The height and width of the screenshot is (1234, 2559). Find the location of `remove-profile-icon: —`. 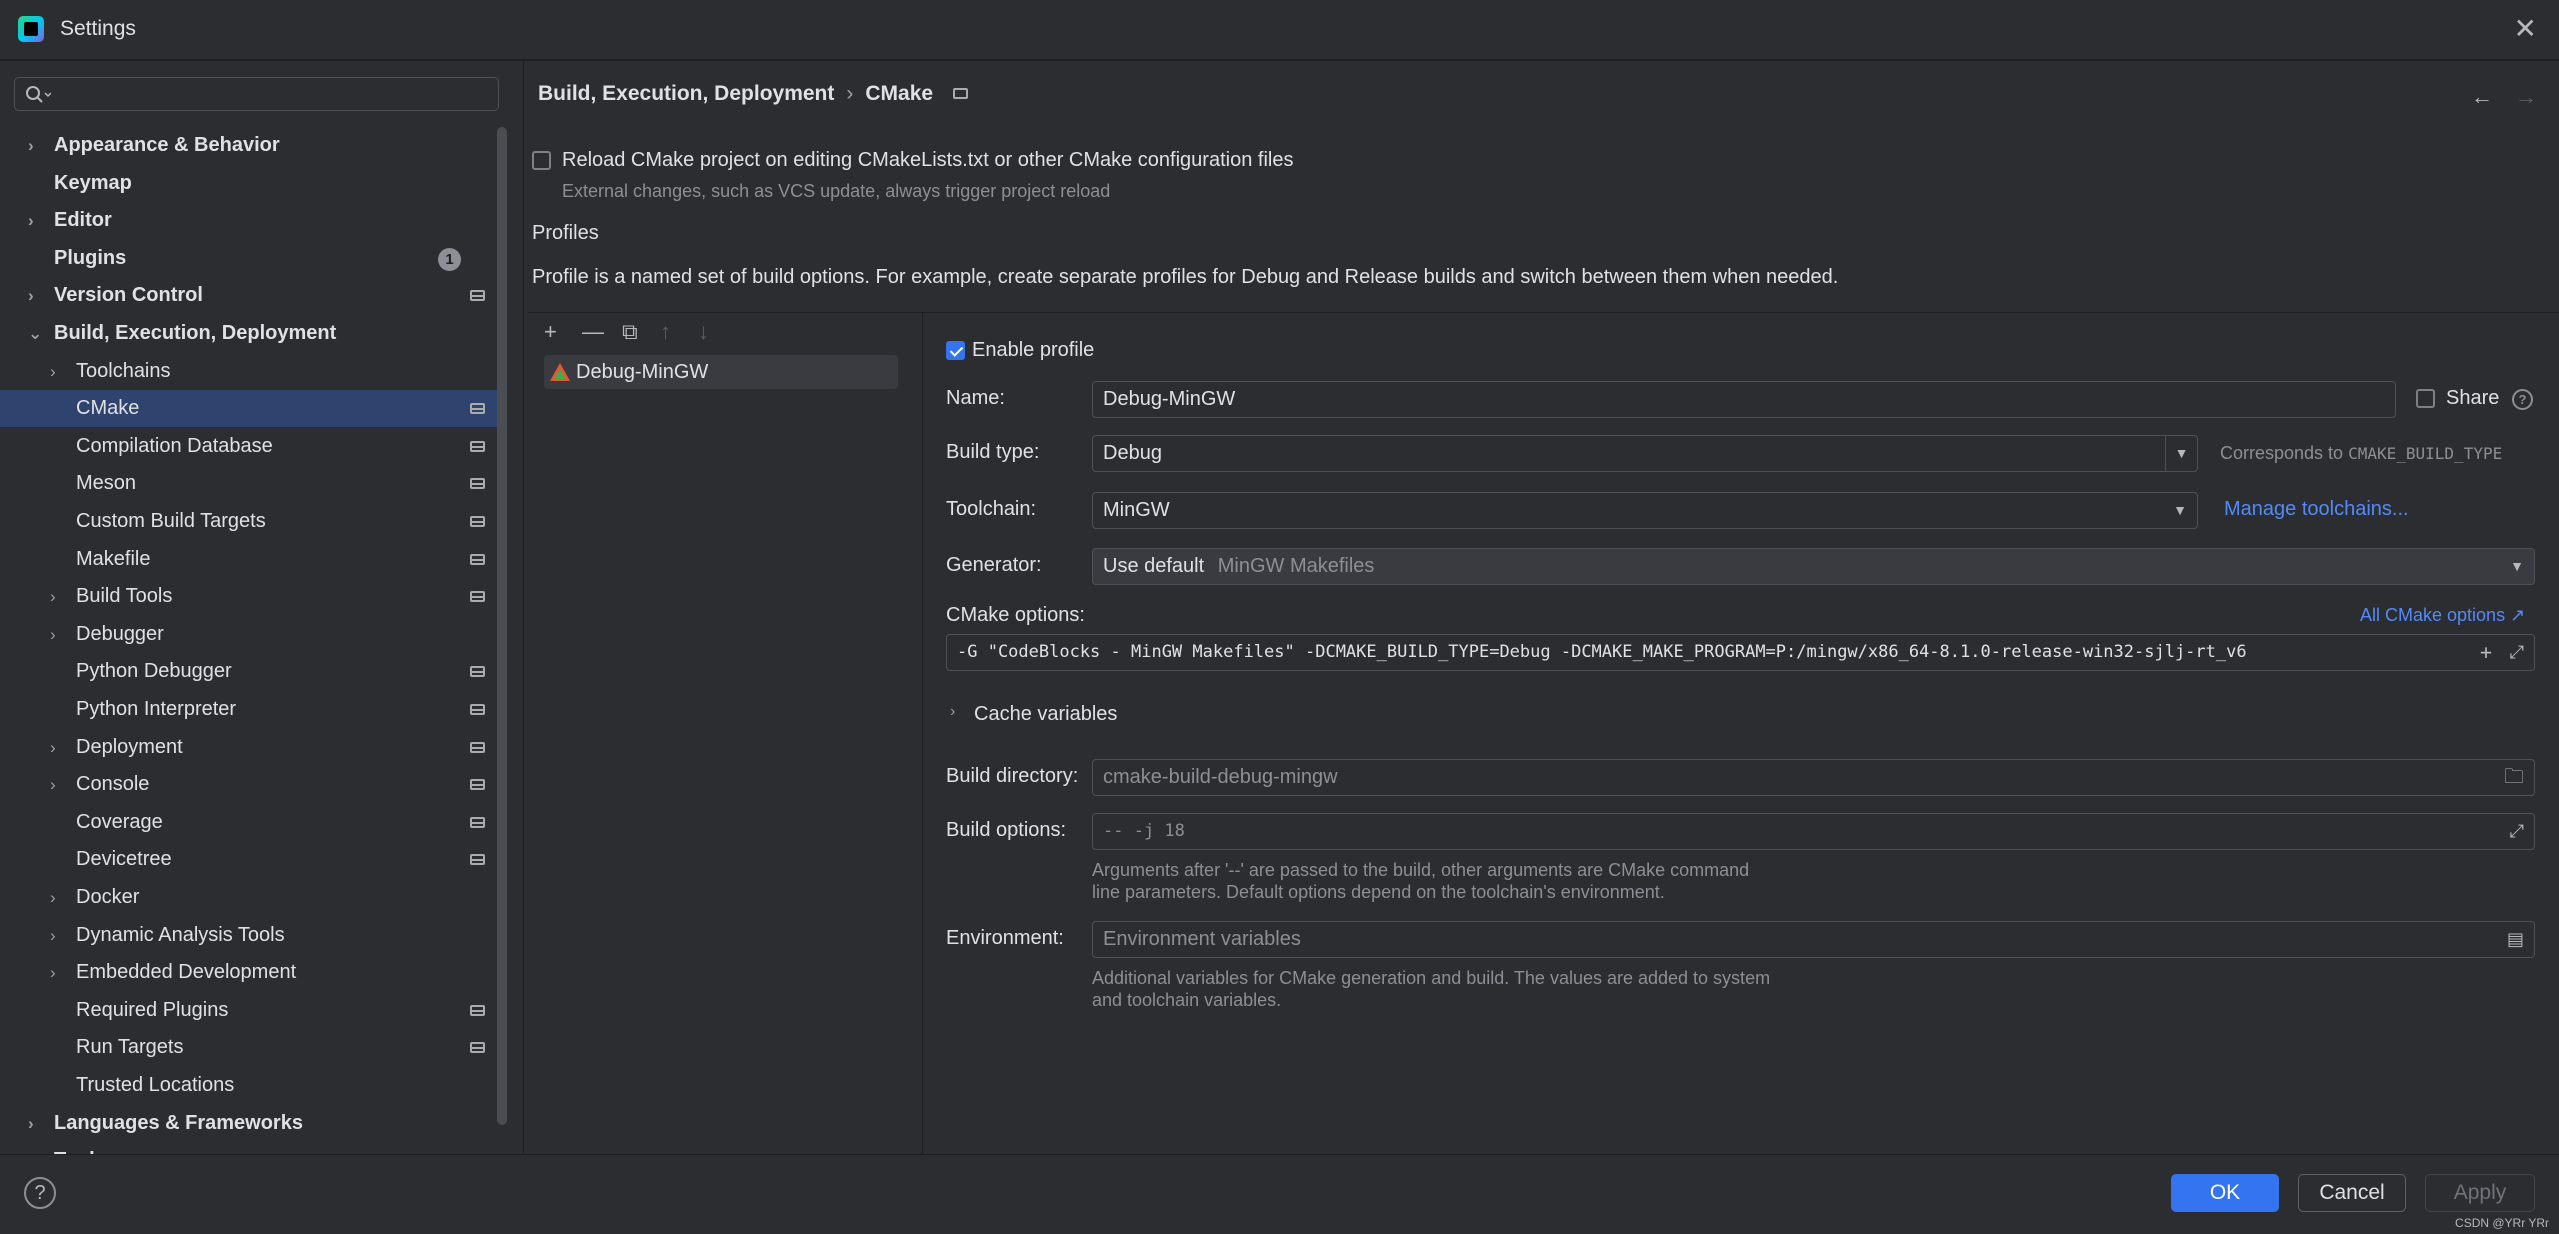

remove-profile-icon: — is located at coordinates (593, 332).